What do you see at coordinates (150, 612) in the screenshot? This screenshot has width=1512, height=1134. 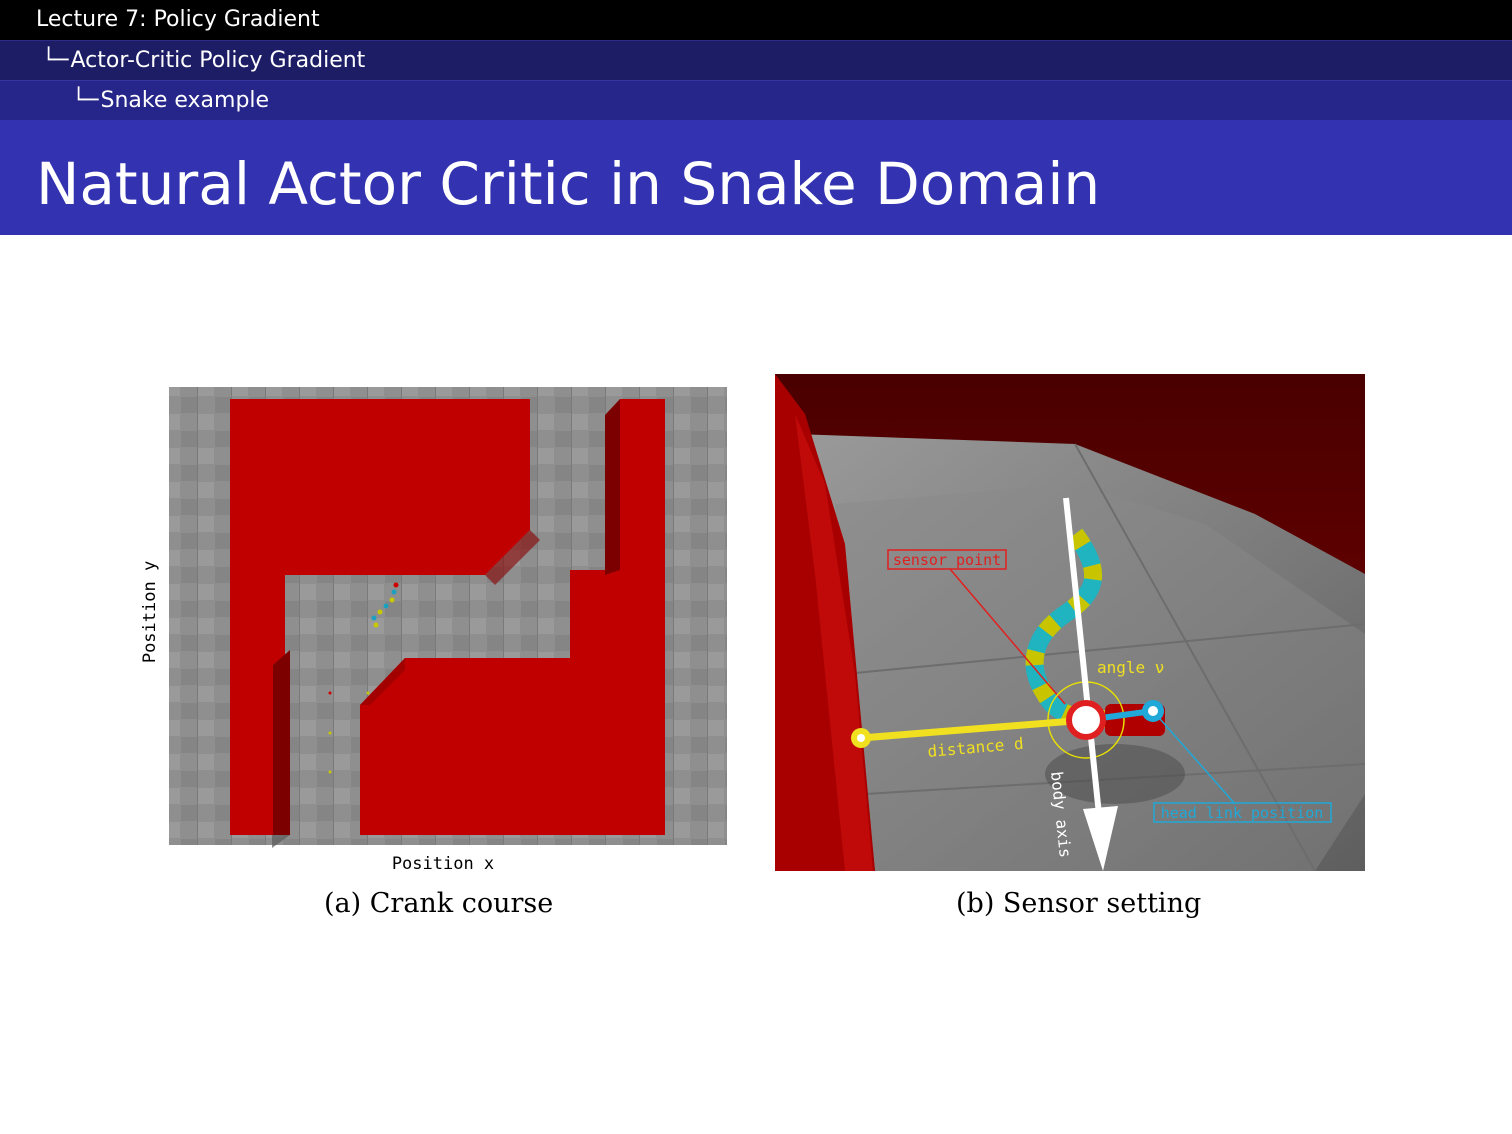 I see `y-axis-label: Position y` at bounding box center [150, 612].